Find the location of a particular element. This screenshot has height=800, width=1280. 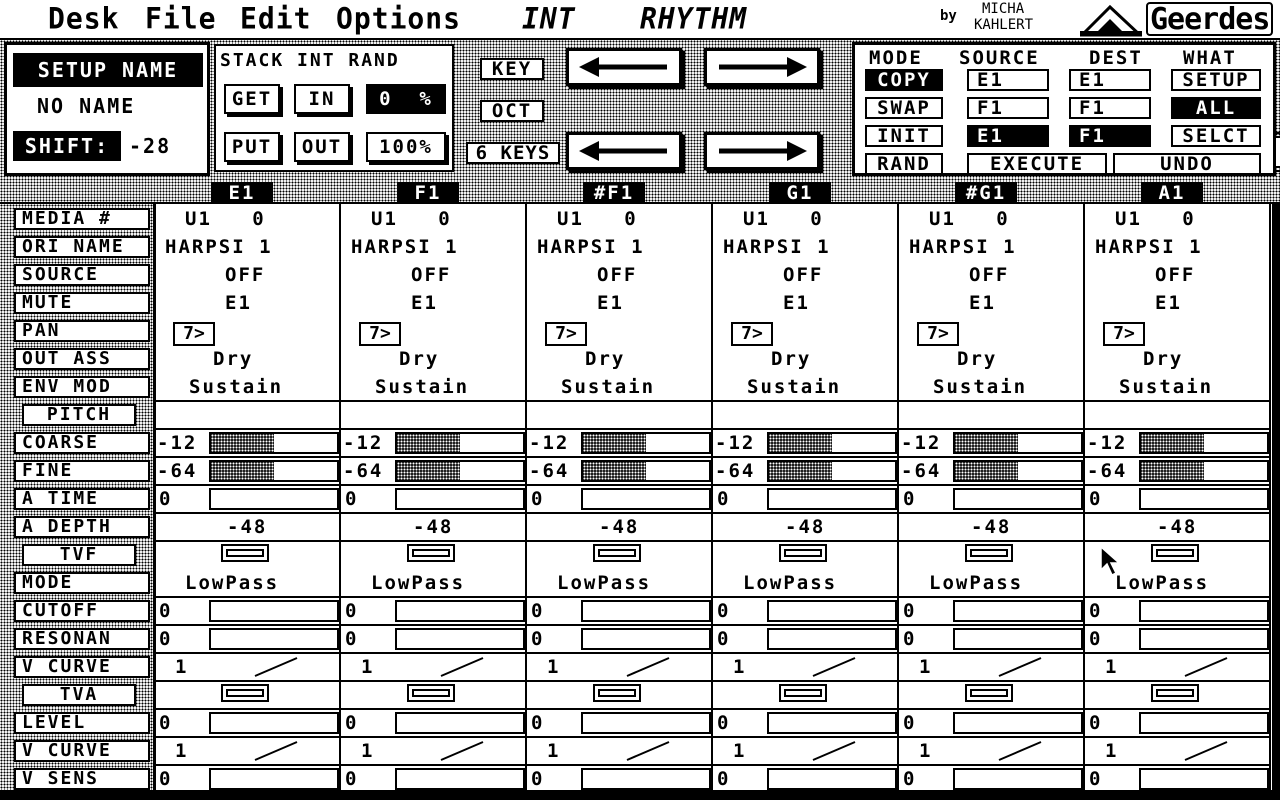

dest-field-3: F1 is located at coordinates (1110, 136).